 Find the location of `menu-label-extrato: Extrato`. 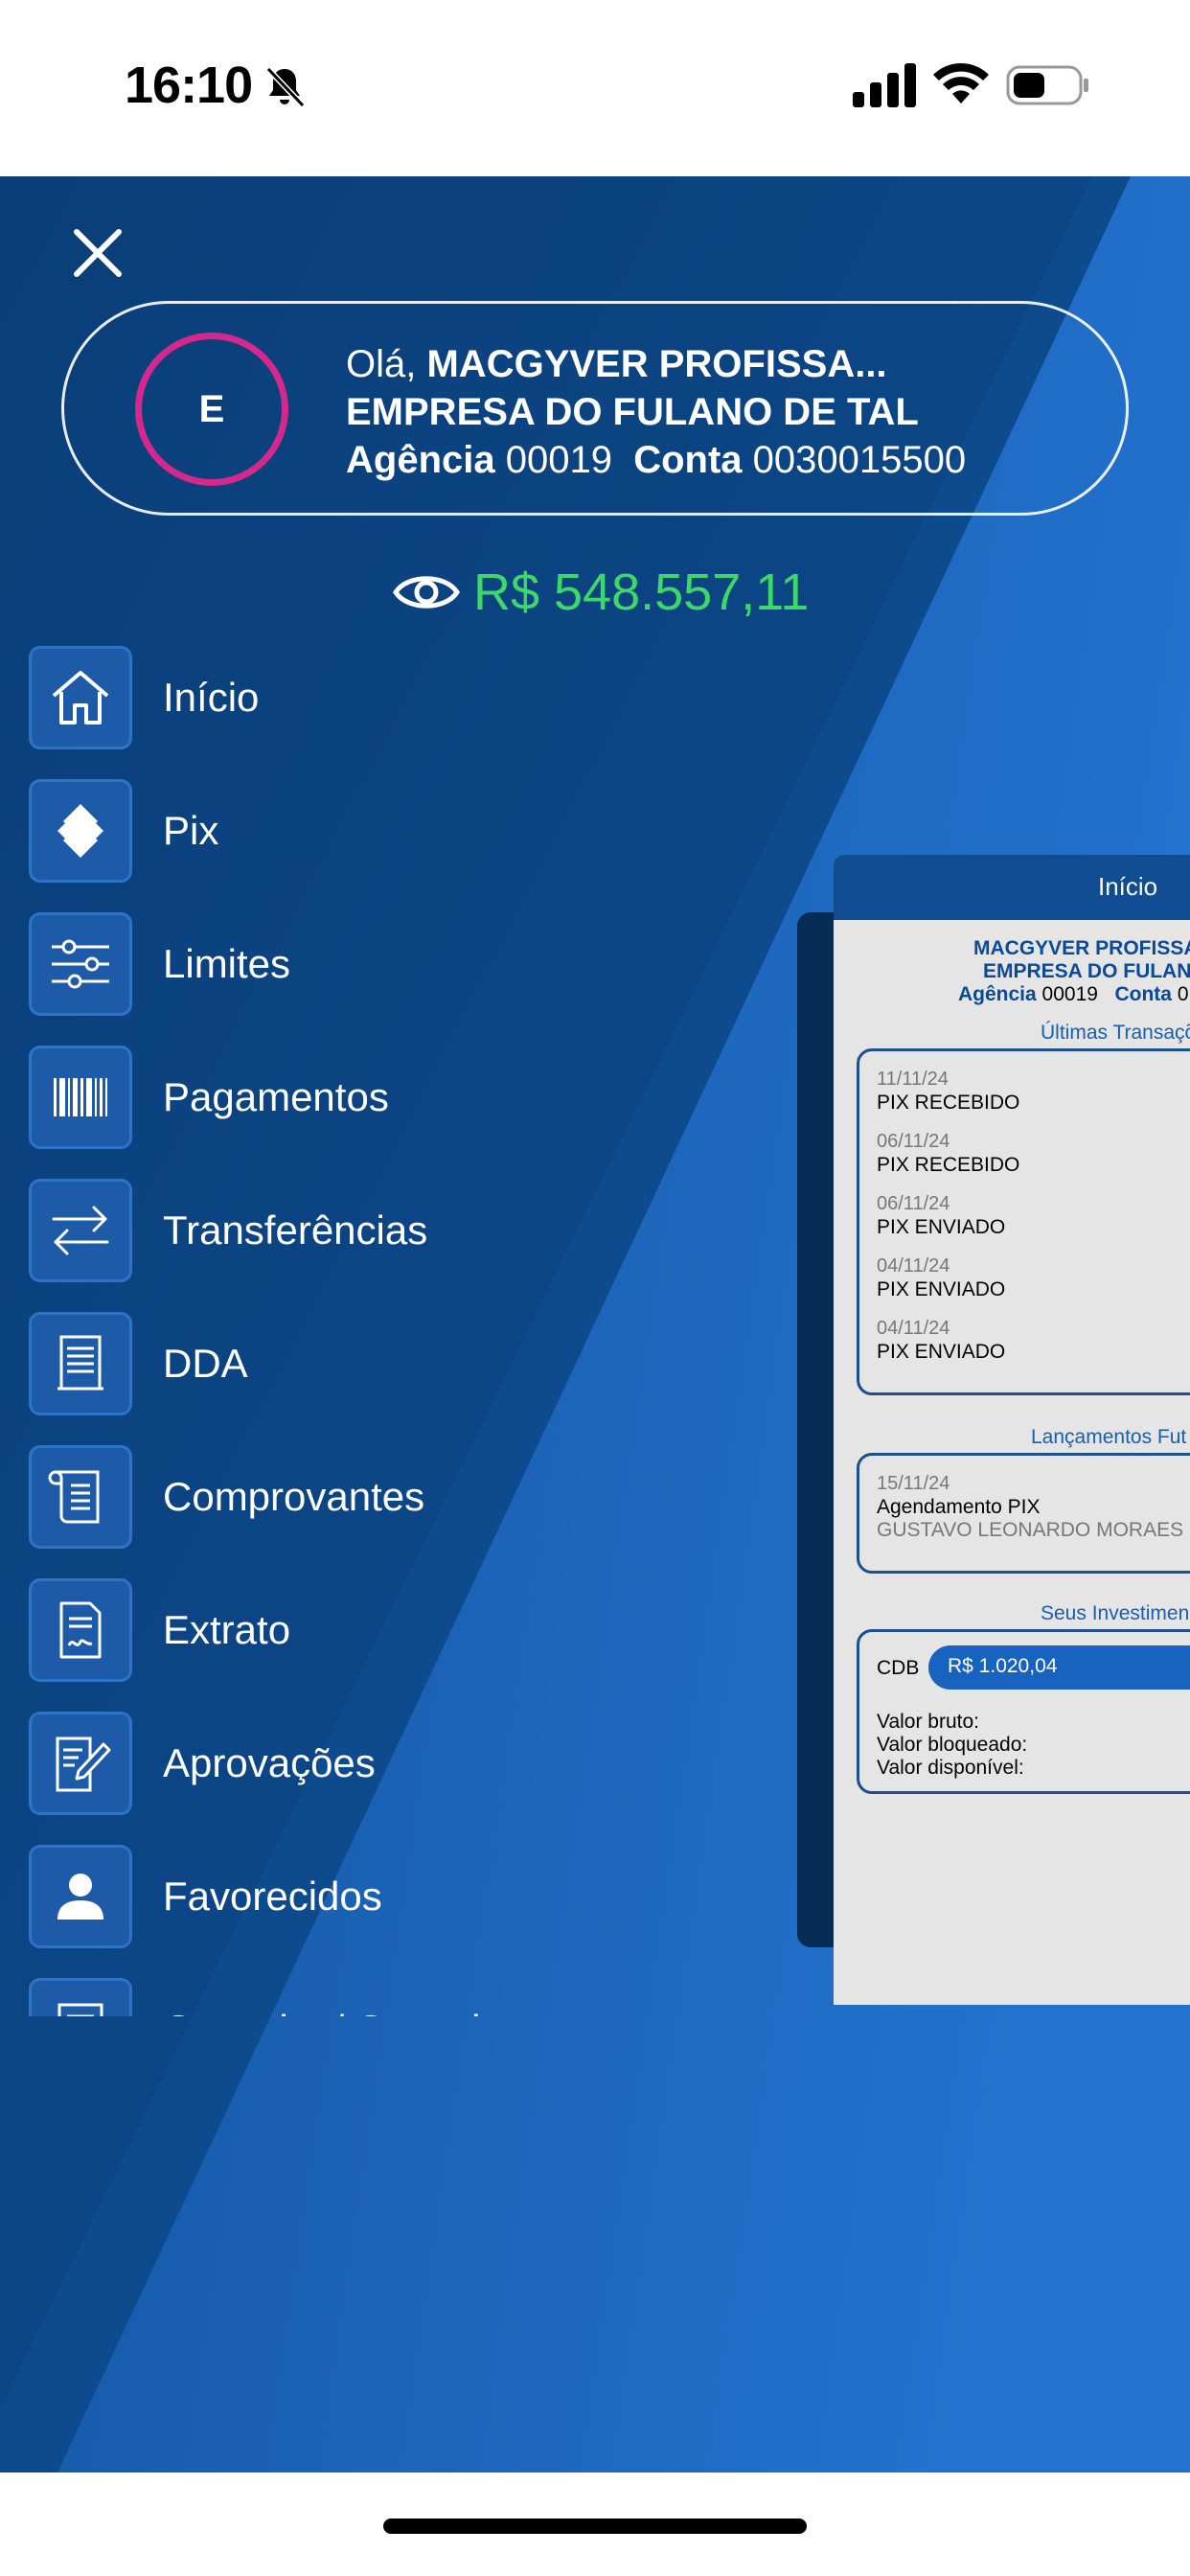

menu-label-extrato: Extrato is located at coordinates (227, 1629).